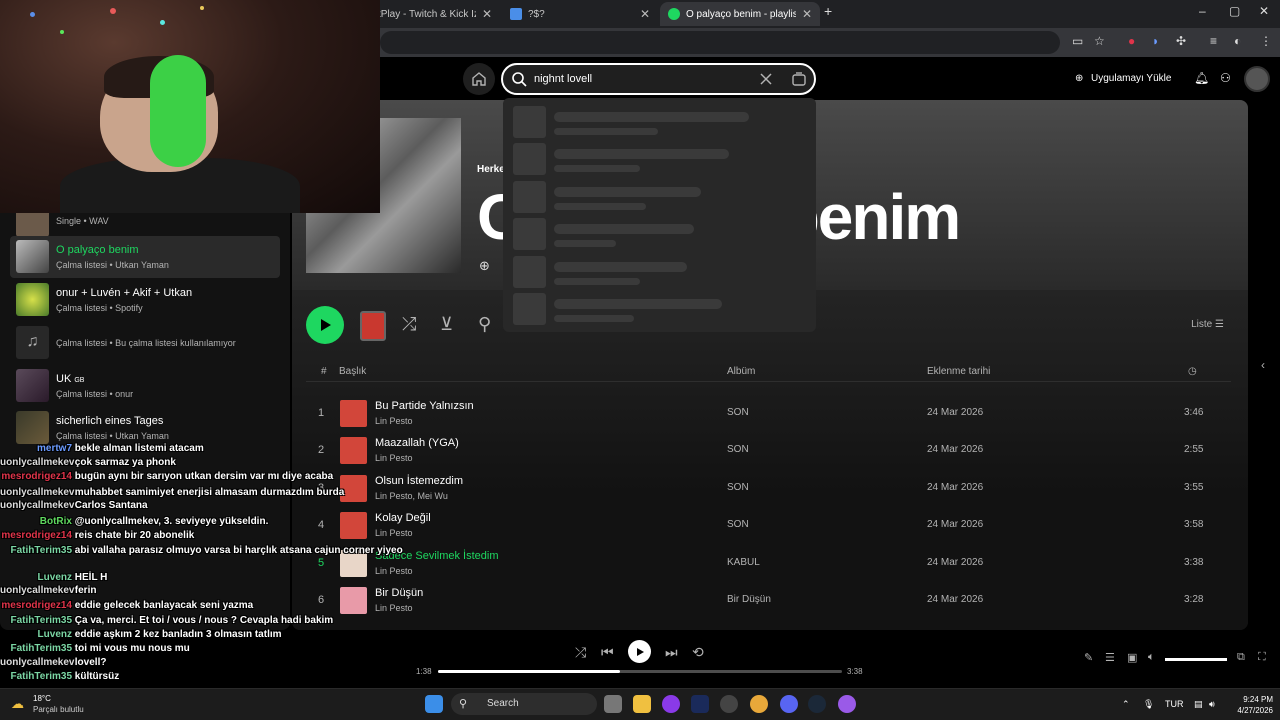 This screenshot has width=1280, height=720. I want to click on play-pause-button, so click(639, 651).